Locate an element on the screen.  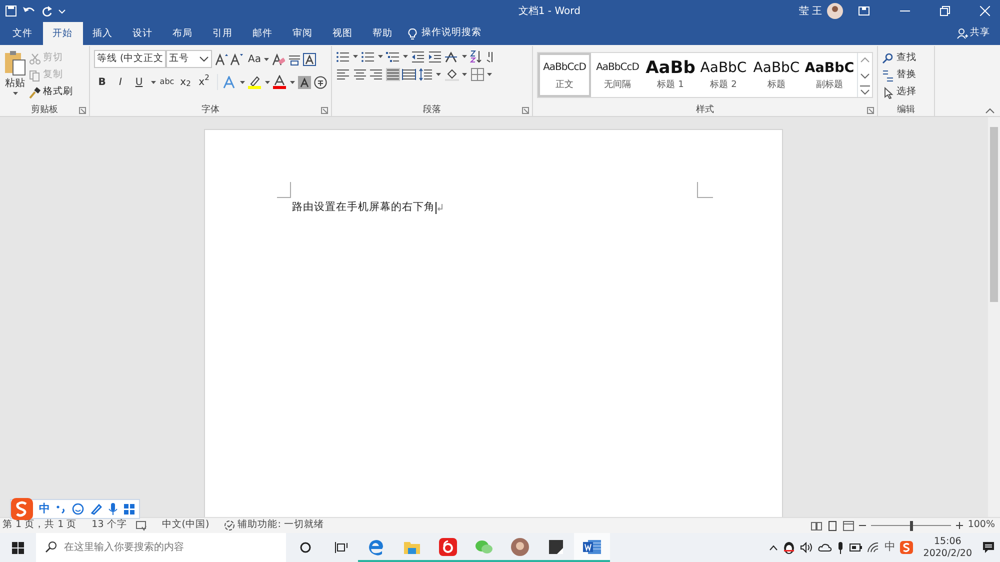
editing-command: 替换 is located at coordinates (906, 75).